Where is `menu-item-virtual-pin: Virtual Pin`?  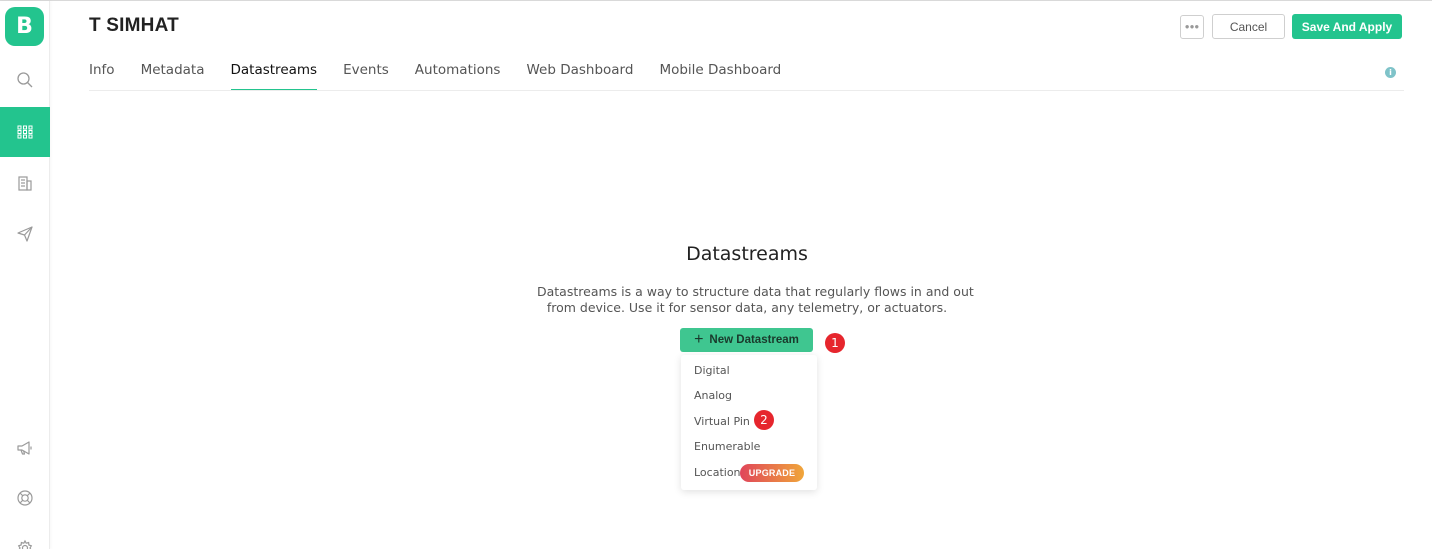
menu-item-virtual-pin: Virtual Pin is located at coordinates (722, 421).